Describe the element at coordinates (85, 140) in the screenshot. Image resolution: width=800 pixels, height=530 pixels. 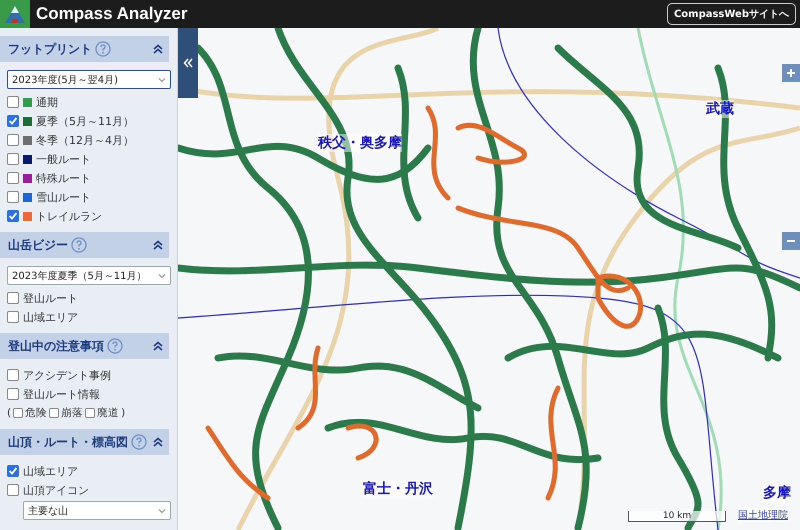
I see `checkbox-label: 冬季（12月～4月）` at that location.